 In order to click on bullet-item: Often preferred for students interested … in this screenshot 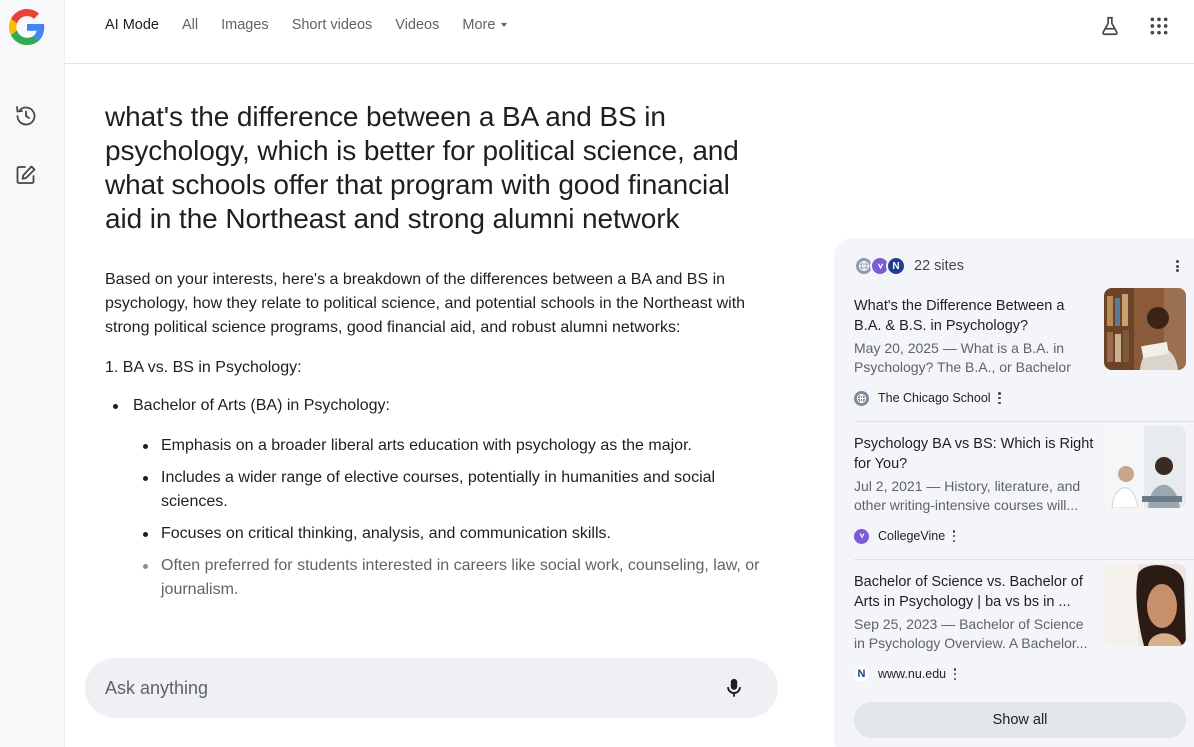, I will do `click(458, 578)`.